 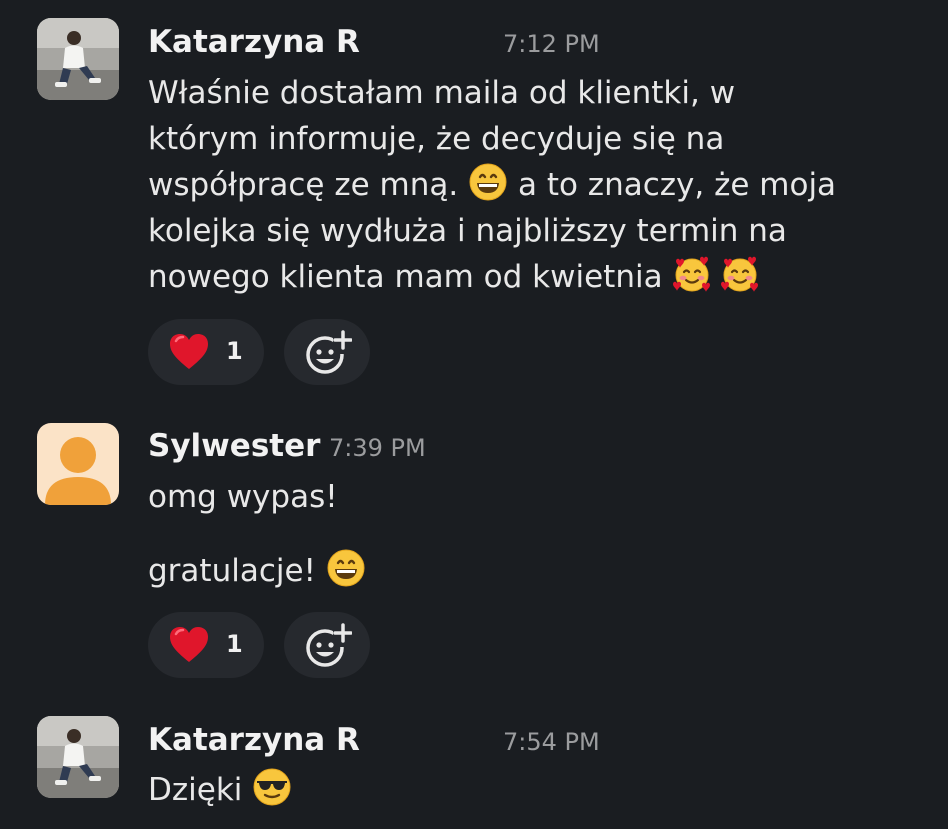 I want to click on message-line: nowego klienta mam od kwietnia, so click(x=538, y=277).